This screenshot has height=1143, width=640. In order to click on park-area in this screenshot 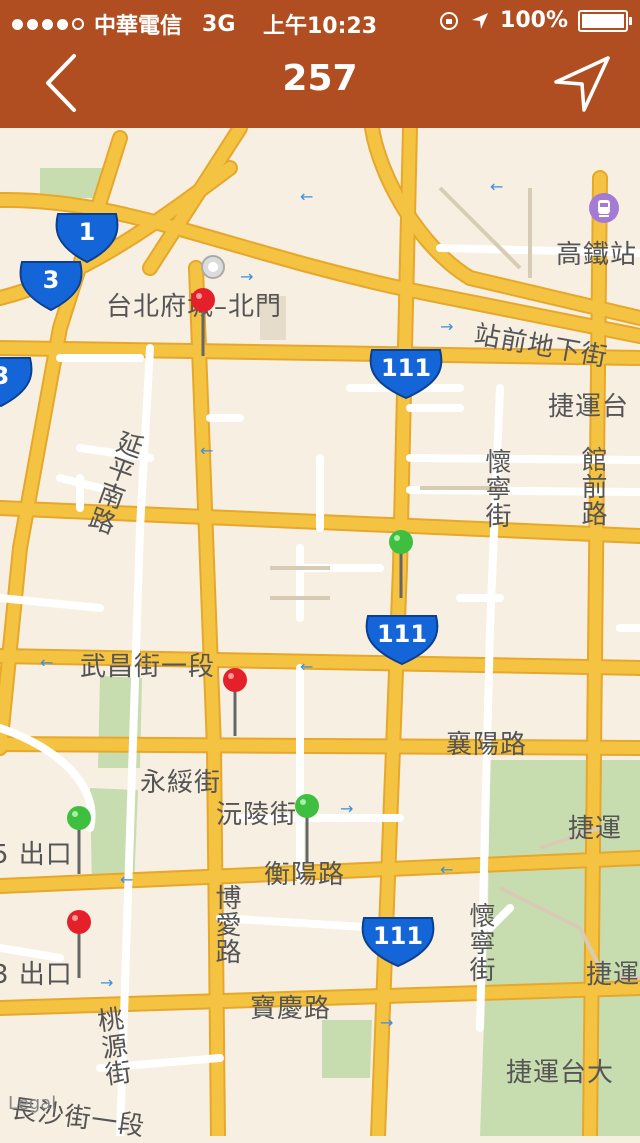, I will do `click(347, 1049)`.